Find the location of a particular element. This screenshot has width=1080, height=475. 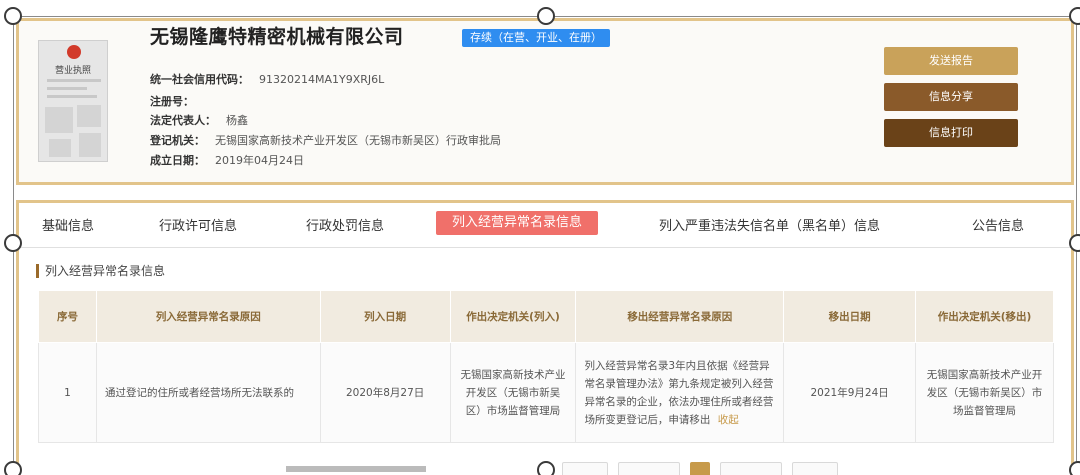

info-reg-number: 注册号： is located at coordinates (172, 101).